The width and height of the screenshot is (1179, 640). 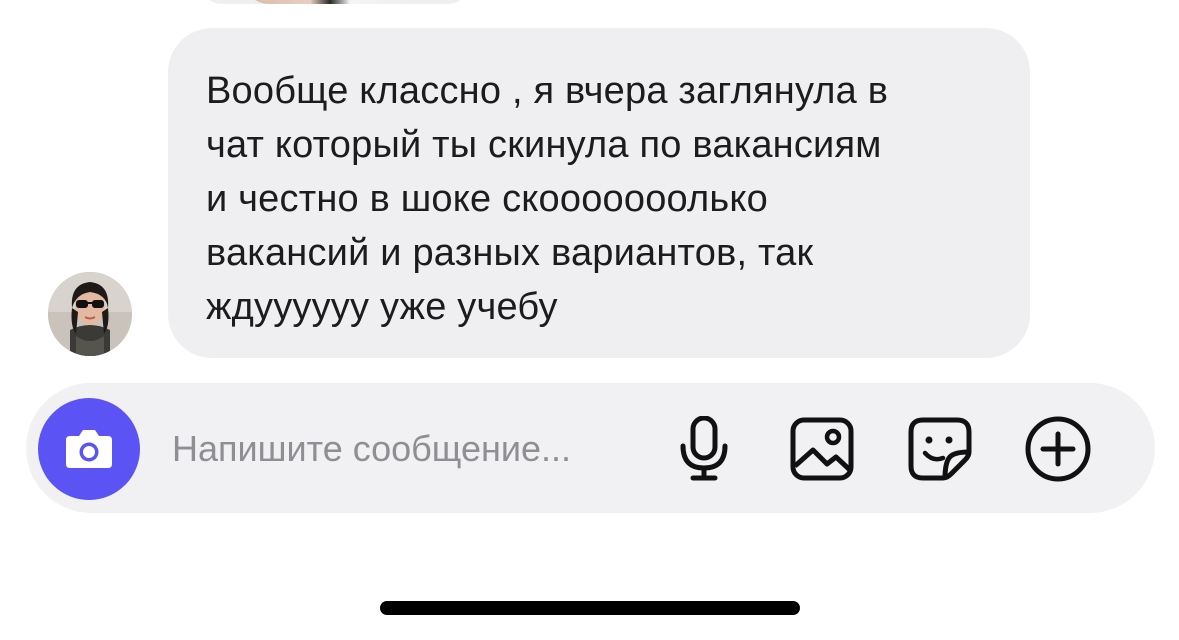 I want to click on sticker-button, so click(x=940, y=449).